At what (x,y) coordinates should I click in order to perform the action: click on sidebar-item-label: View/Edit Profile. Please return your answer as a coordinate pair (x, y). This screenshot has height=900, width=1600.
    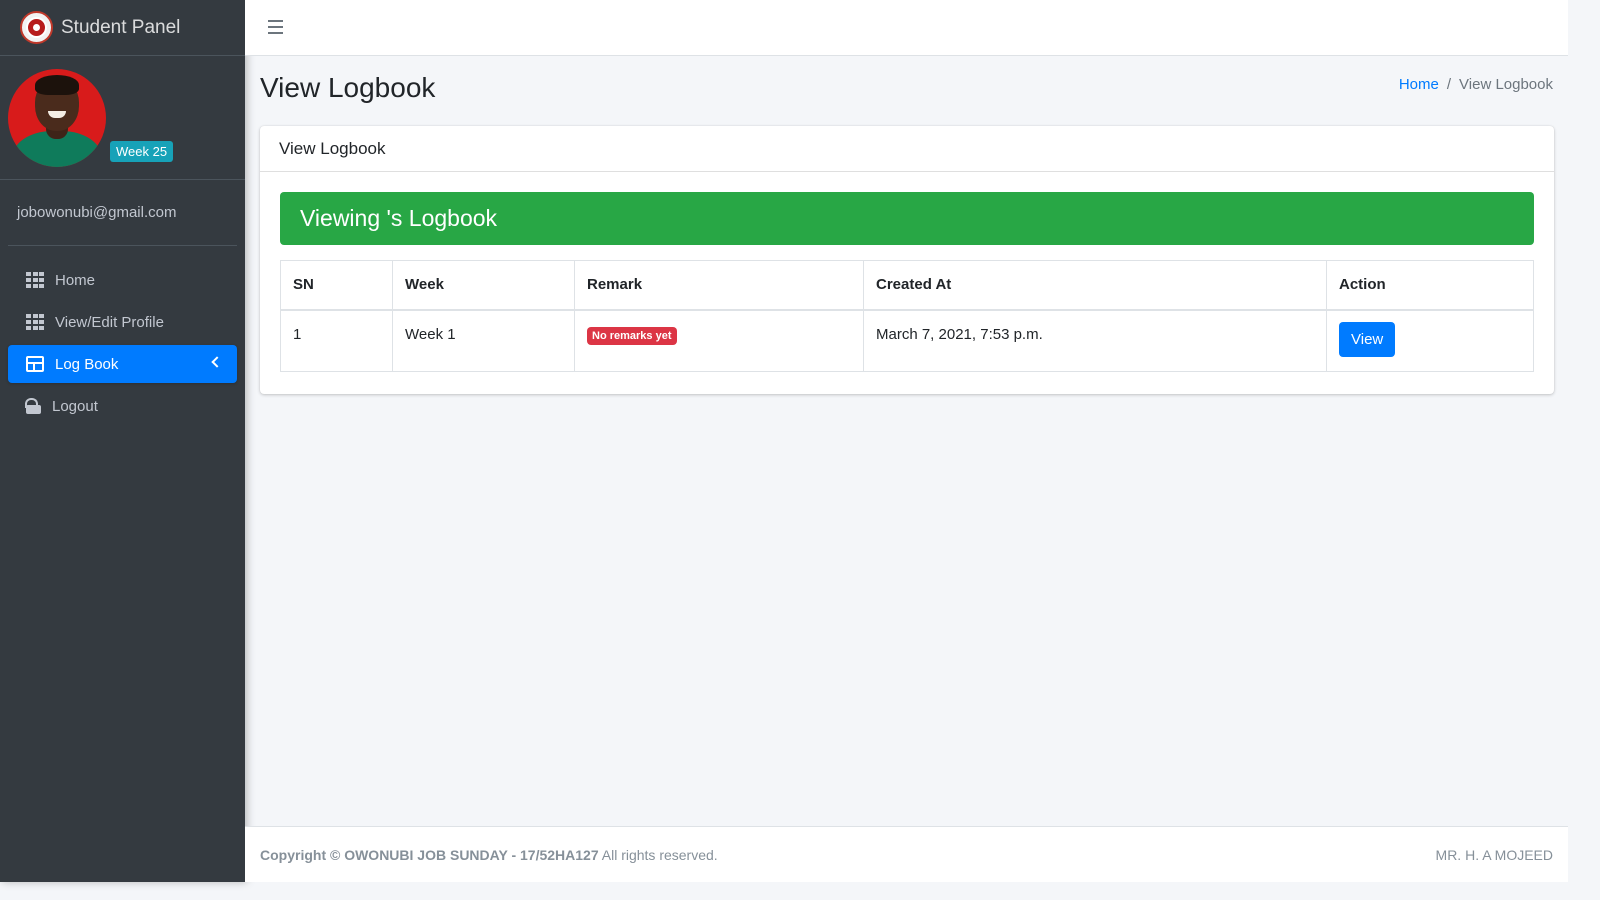
    Looking at the image, I should click on (109, 322).